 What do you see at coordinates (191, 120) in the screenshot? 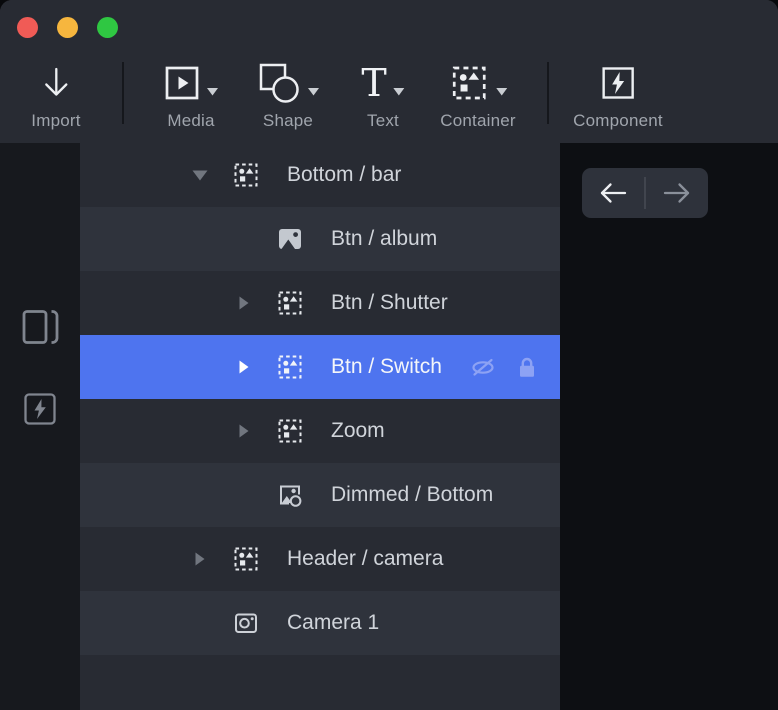
I see `media-label: Media` at bounding box center [191, 120].